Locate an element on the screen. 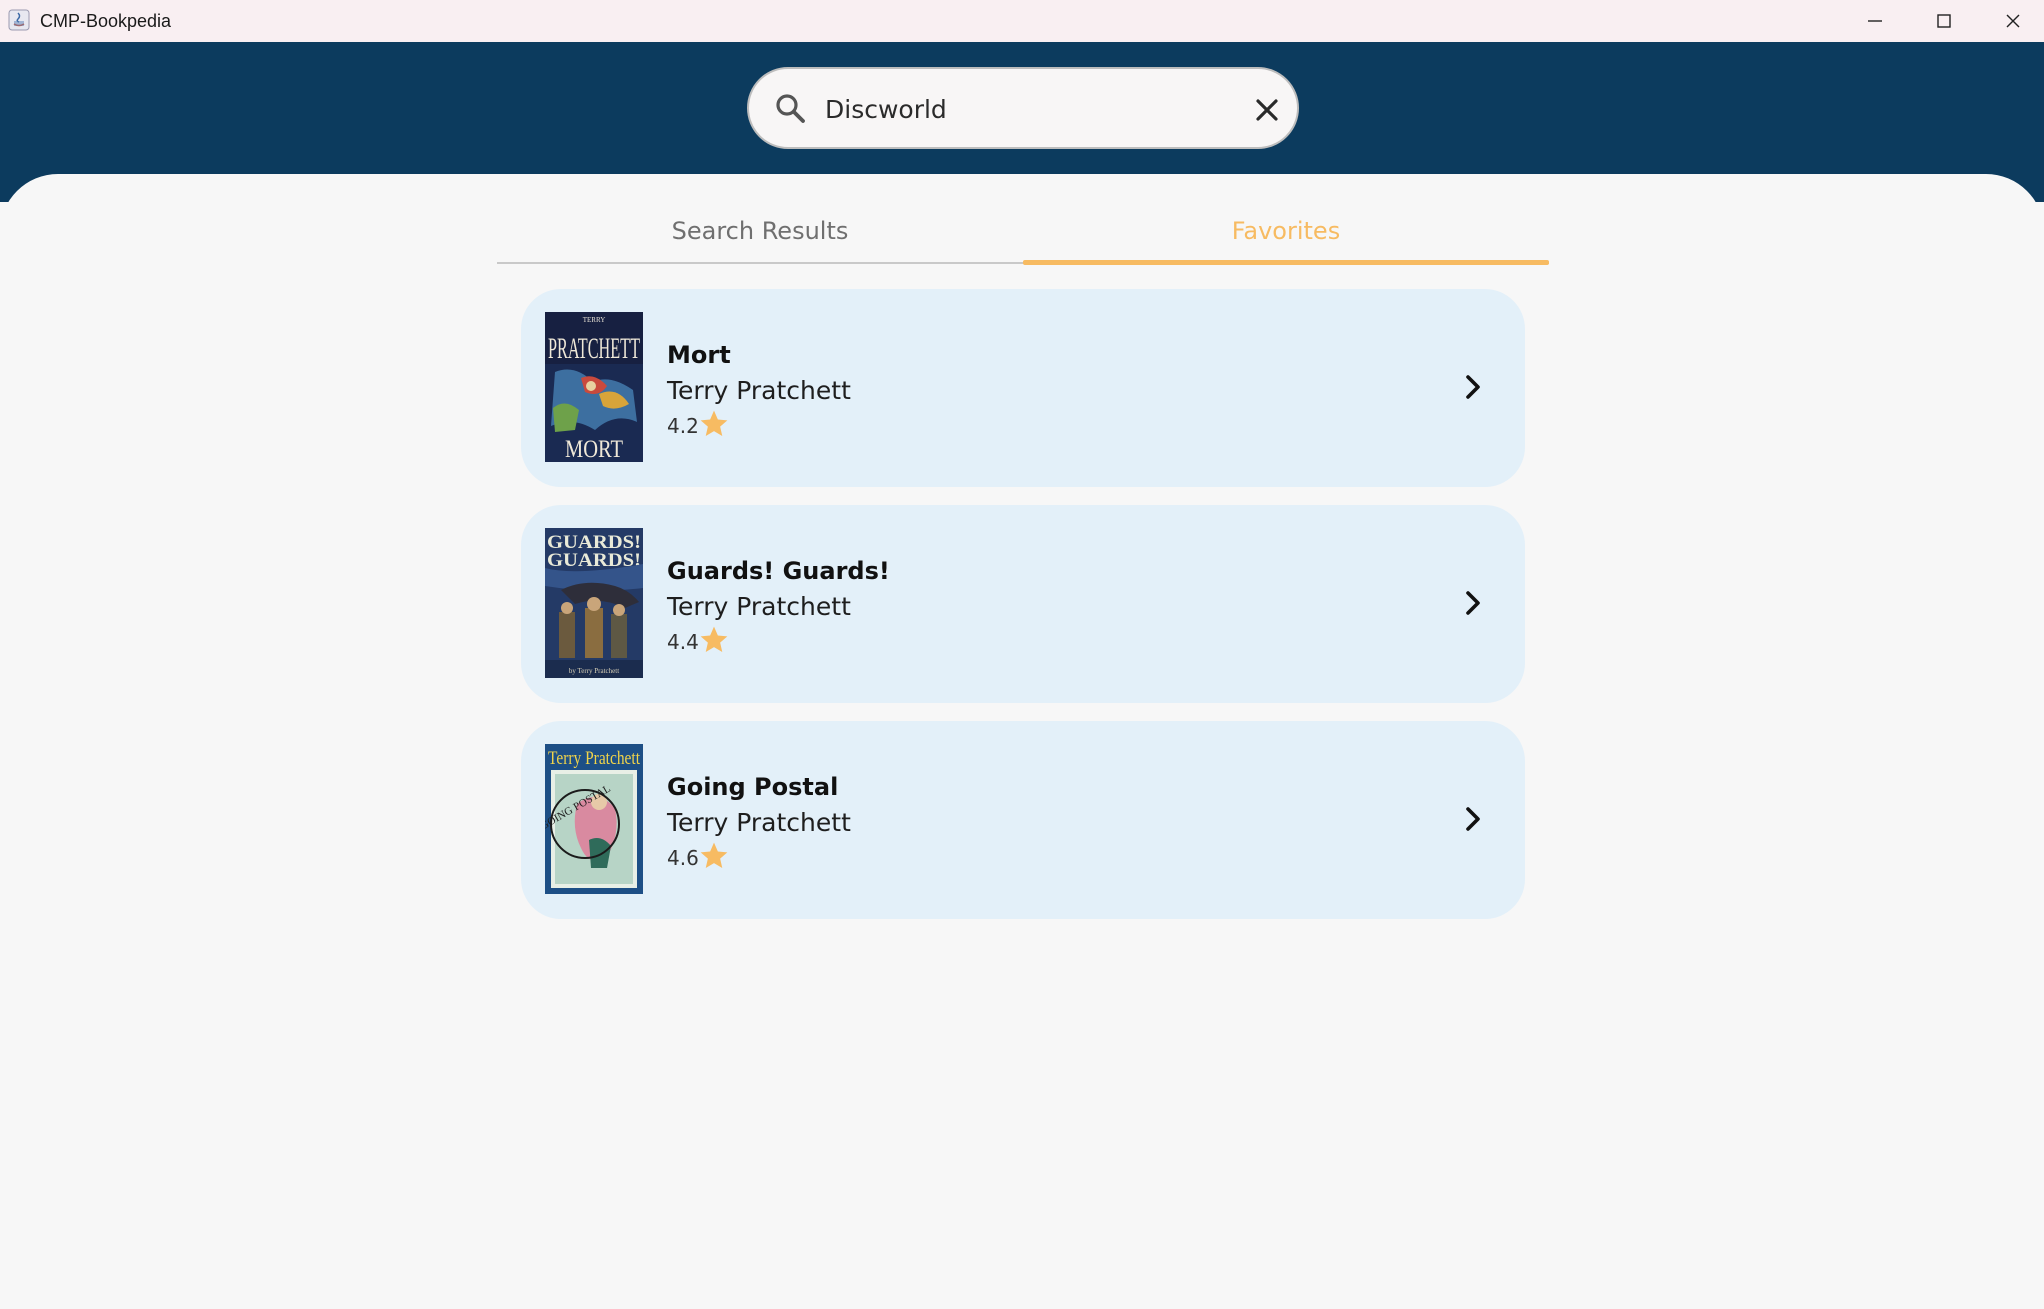 The image size is (2044, 1309). close-window-button is located at coordinates (2011, 21).